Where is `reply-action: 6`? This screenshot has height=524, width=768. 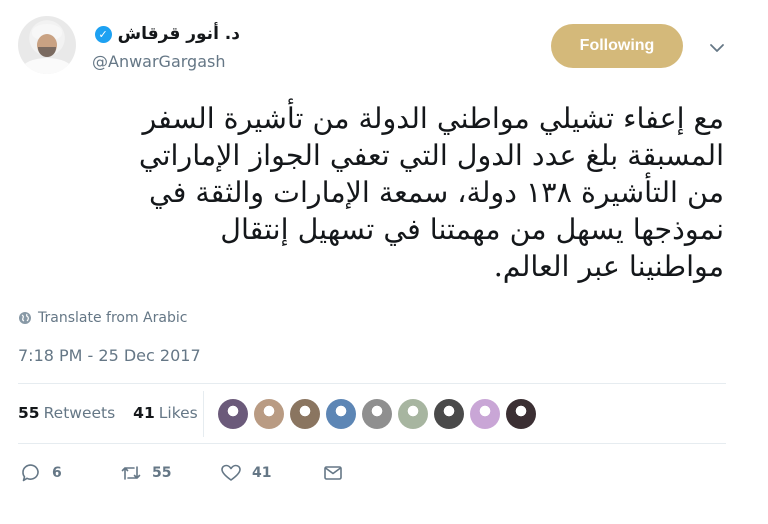
reply-action: 6 is located at coordinates (70, 473).